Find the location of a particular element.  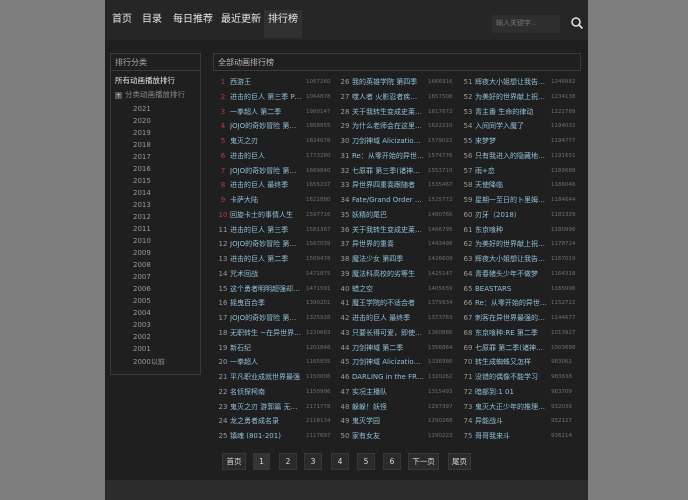

sidebar-year: 2013 is located at coordinates (142, 205).